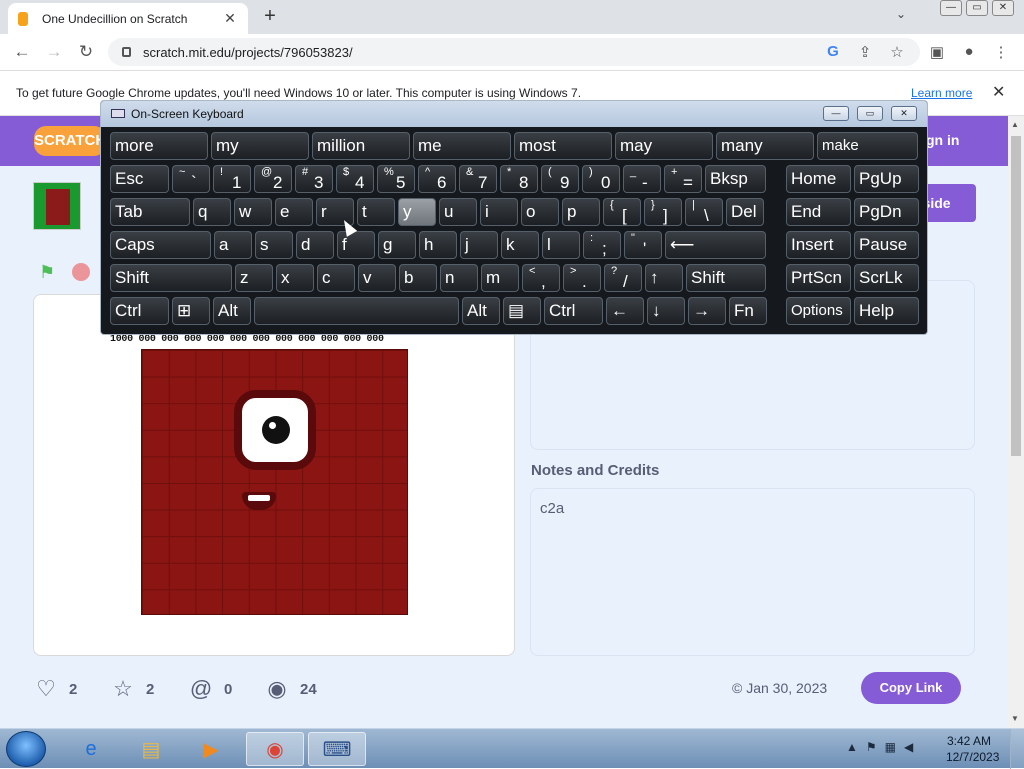 The width and height of the screenshot is (1024, 769). What do you see at coordinates (833, 51) in the screenshot?
I see `google-icon: G` at bounding box center [833, 51].